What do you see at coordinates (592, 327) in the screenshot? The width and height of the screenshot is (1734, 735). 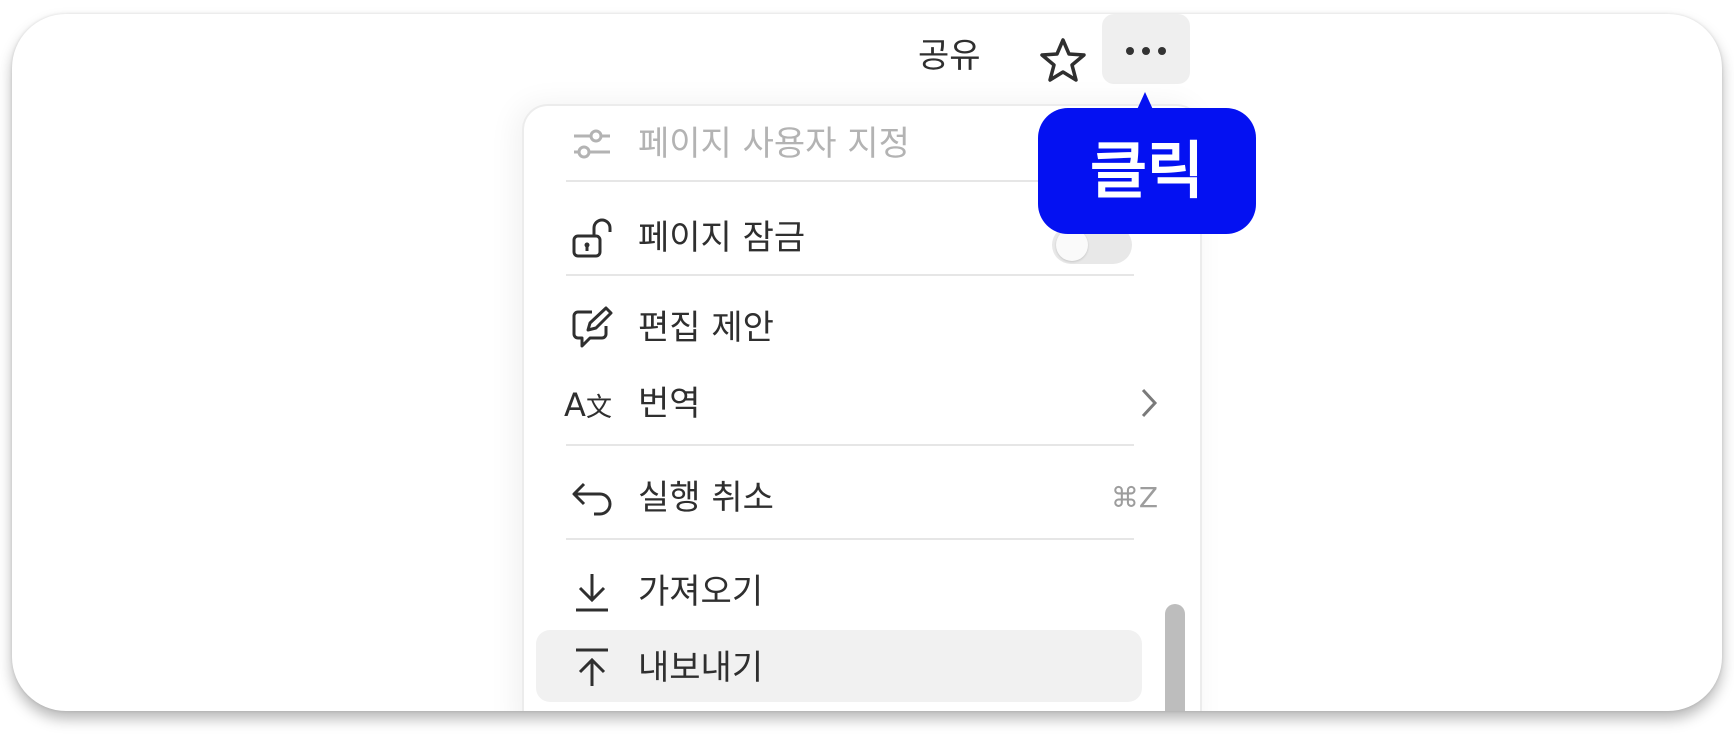 I see `suggest-edit-icon` at bounding box center [592, 327].